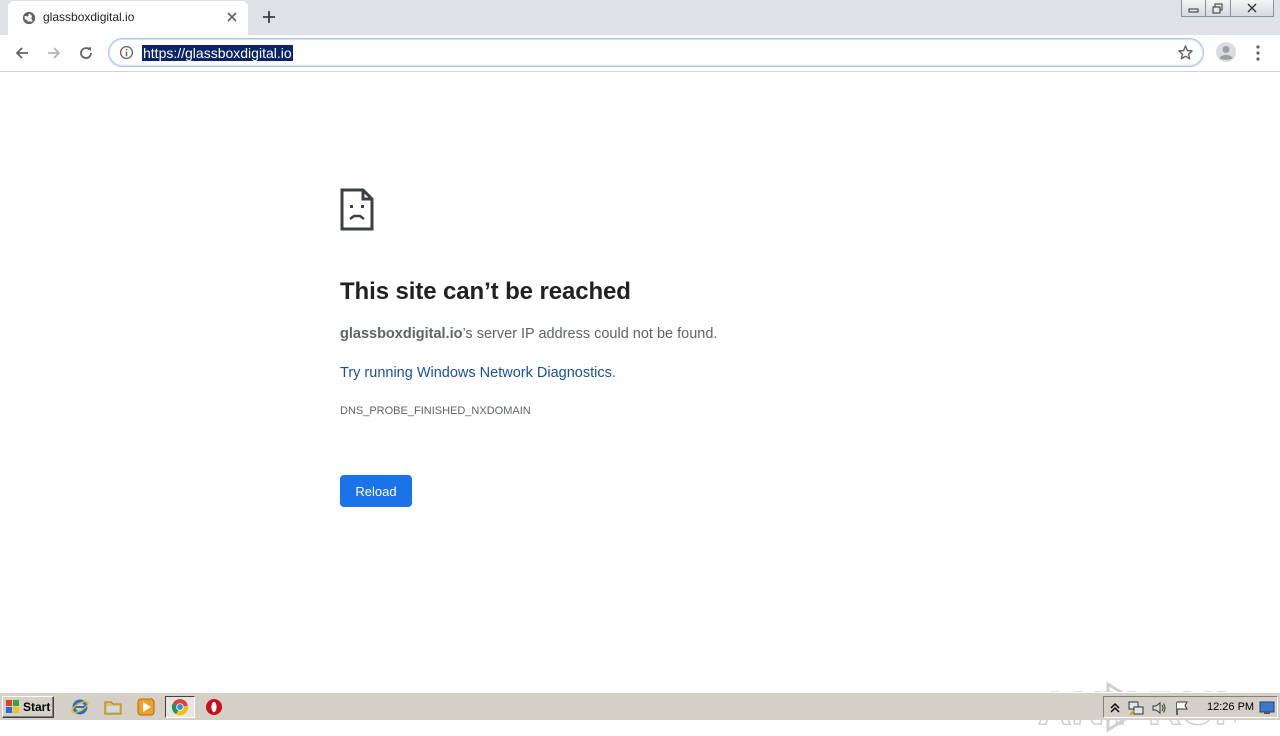  I want to click on browser-tab: glassboxdigital.io, so click(128, 18).